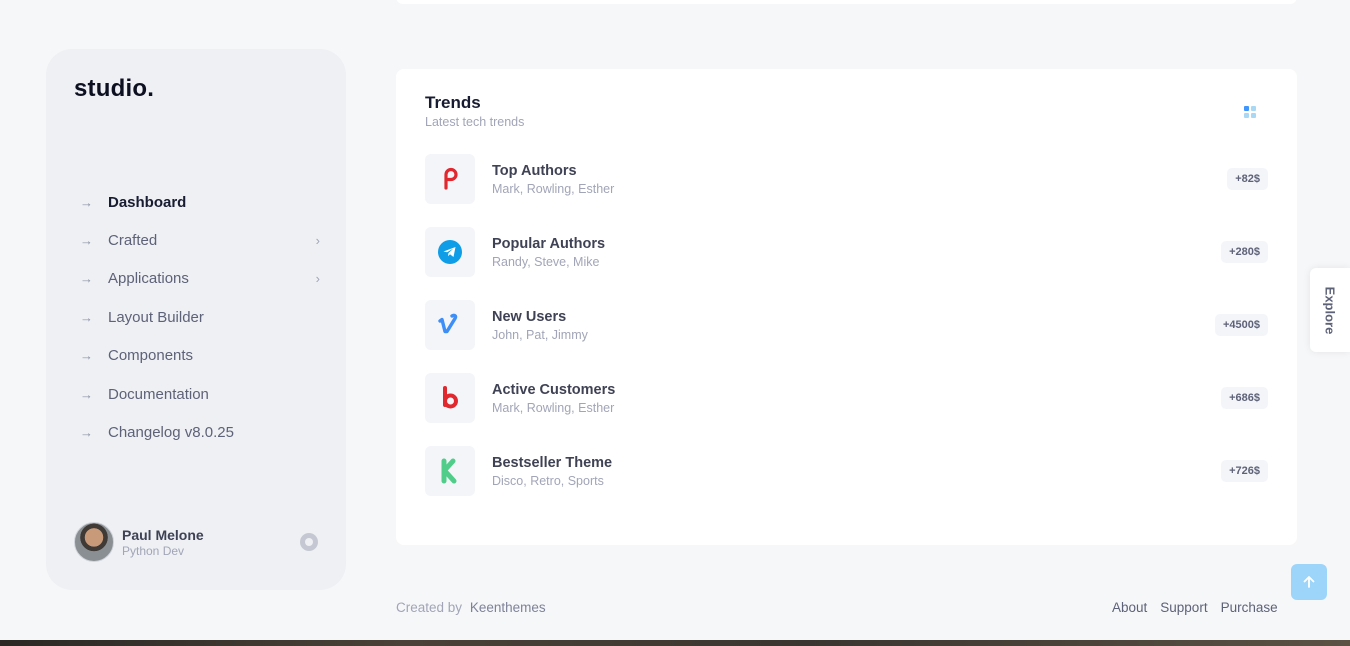  Describe the element at coordinates (151, 356) in the screenshot. I see `sidebar-item-label: Components` at that location.